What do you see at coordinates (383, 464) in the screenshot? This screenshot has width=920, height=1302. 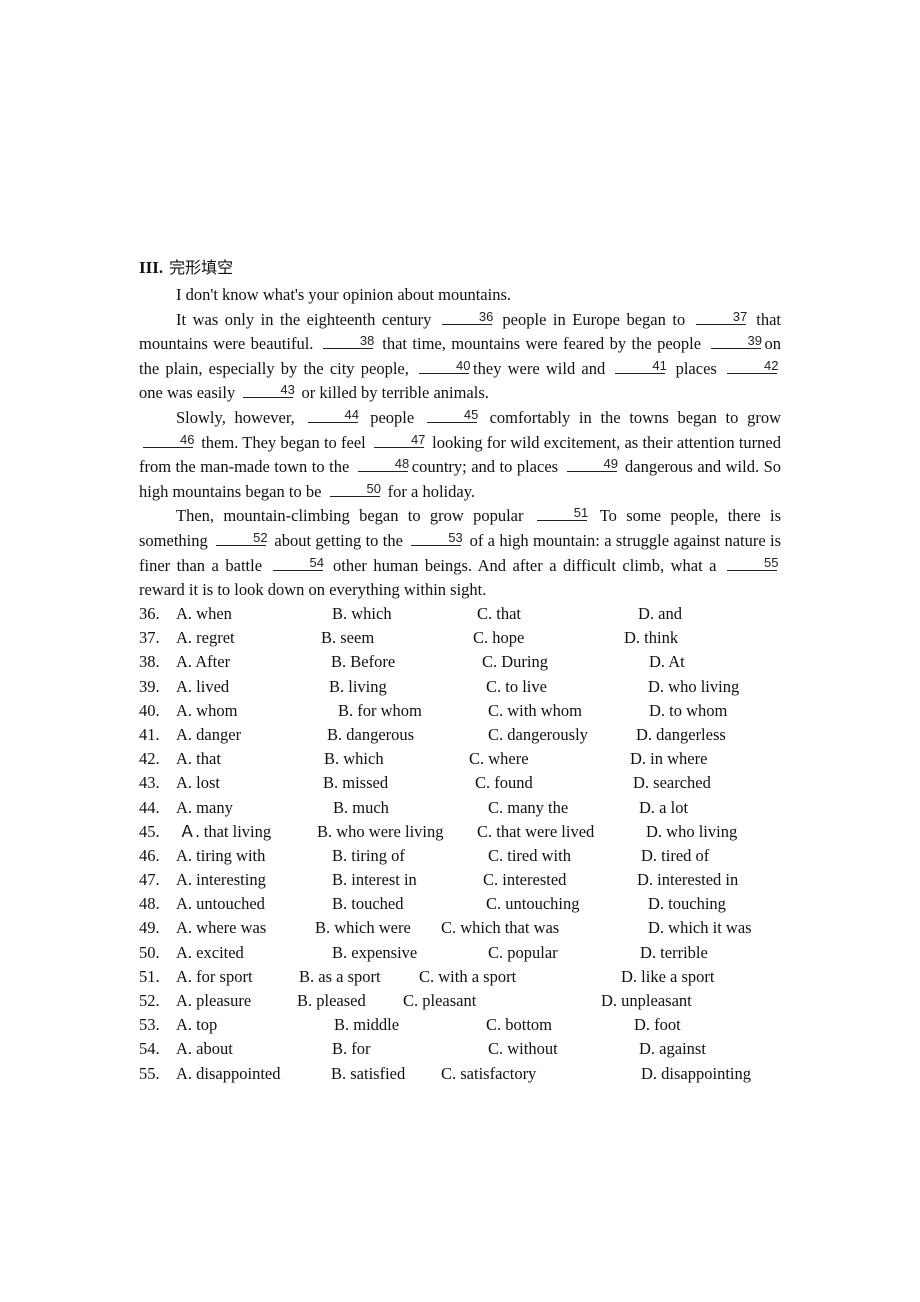 I see `blank-48: 48` at bounding box center [383, 464].